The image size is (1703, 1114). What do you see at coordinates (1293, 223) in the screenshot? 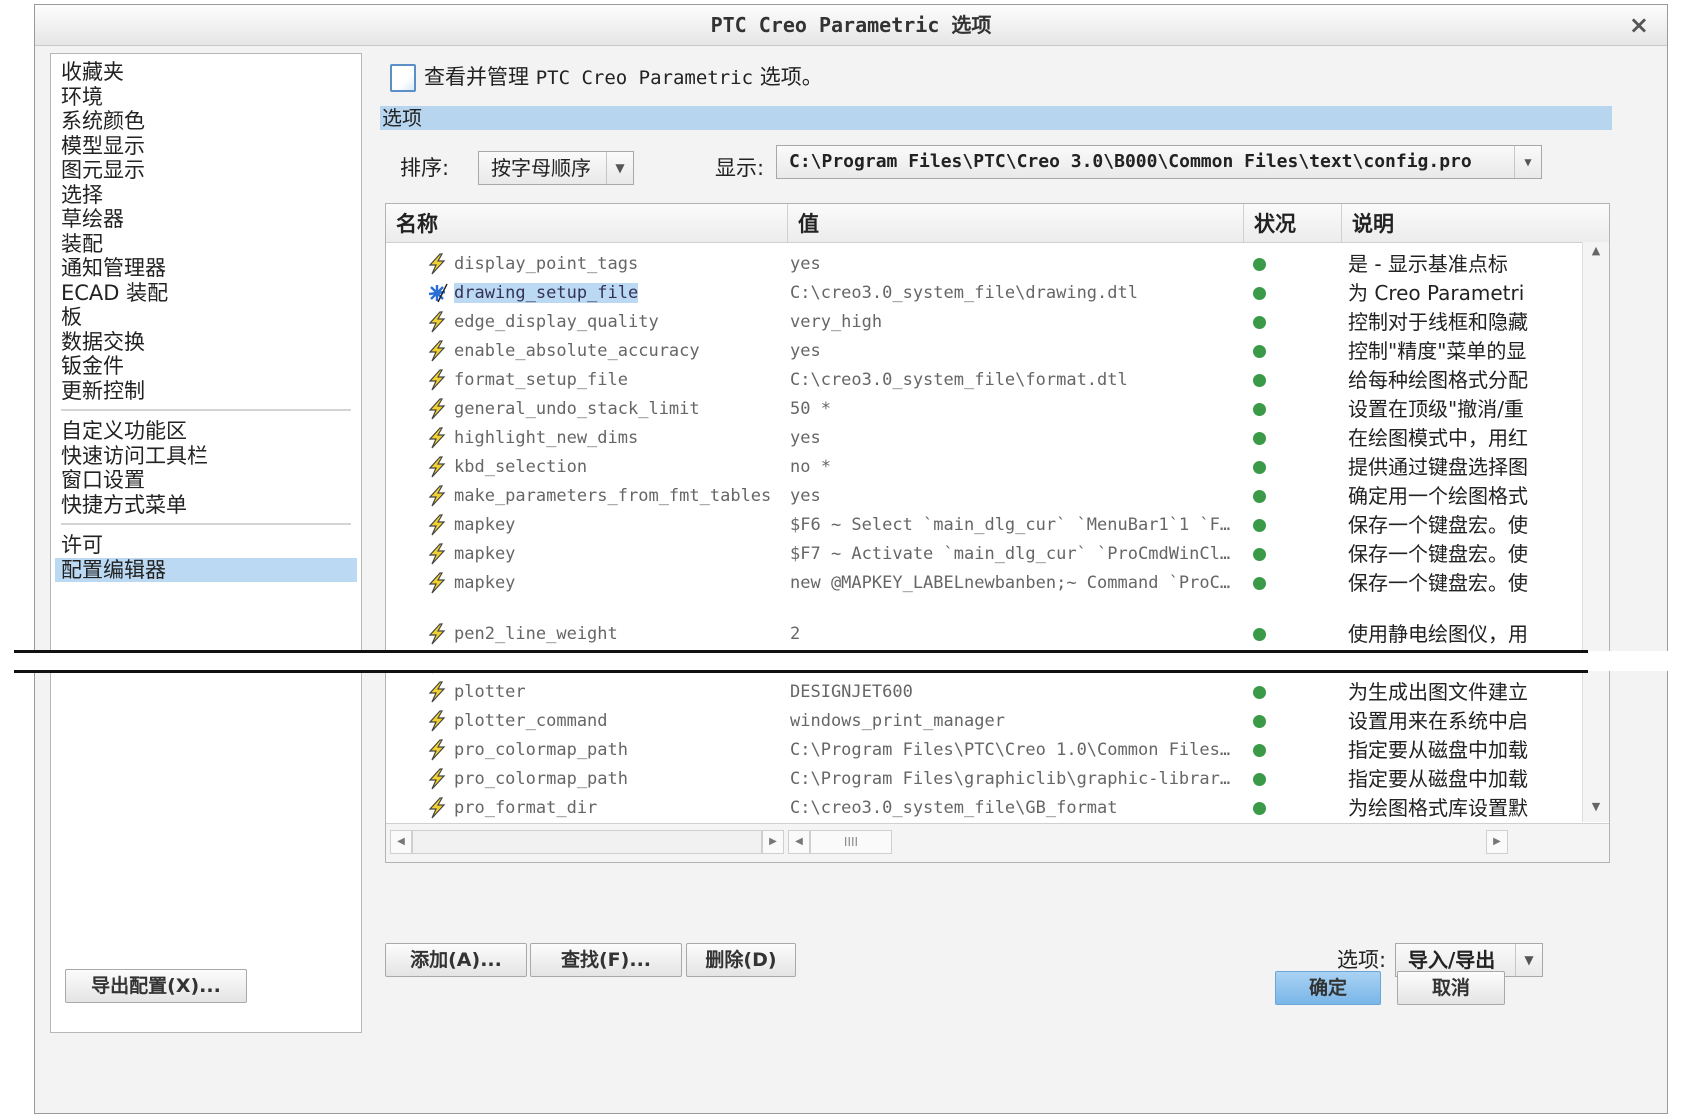
I see `col-status-header: 状况` at bounding box center [1293, 223].